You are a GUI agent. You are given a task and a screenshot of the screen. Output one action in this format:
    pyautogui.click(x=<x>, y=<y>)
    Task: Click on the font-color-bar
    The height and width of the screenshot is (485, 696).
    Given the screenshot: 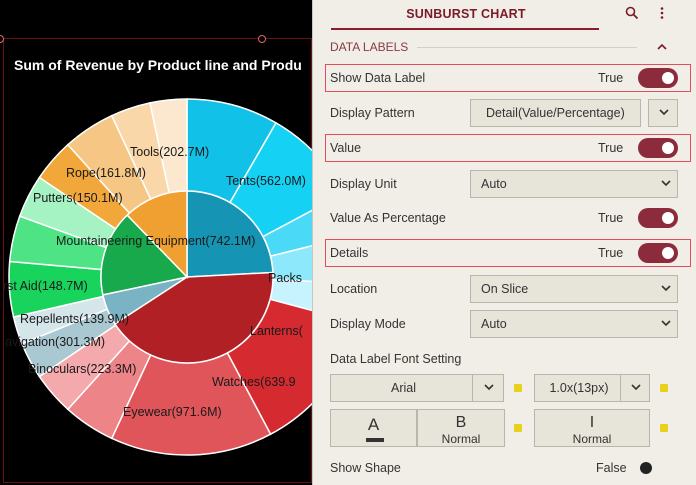 What is the action you would take?
    pyautogui.click(x=375, y=440)
    